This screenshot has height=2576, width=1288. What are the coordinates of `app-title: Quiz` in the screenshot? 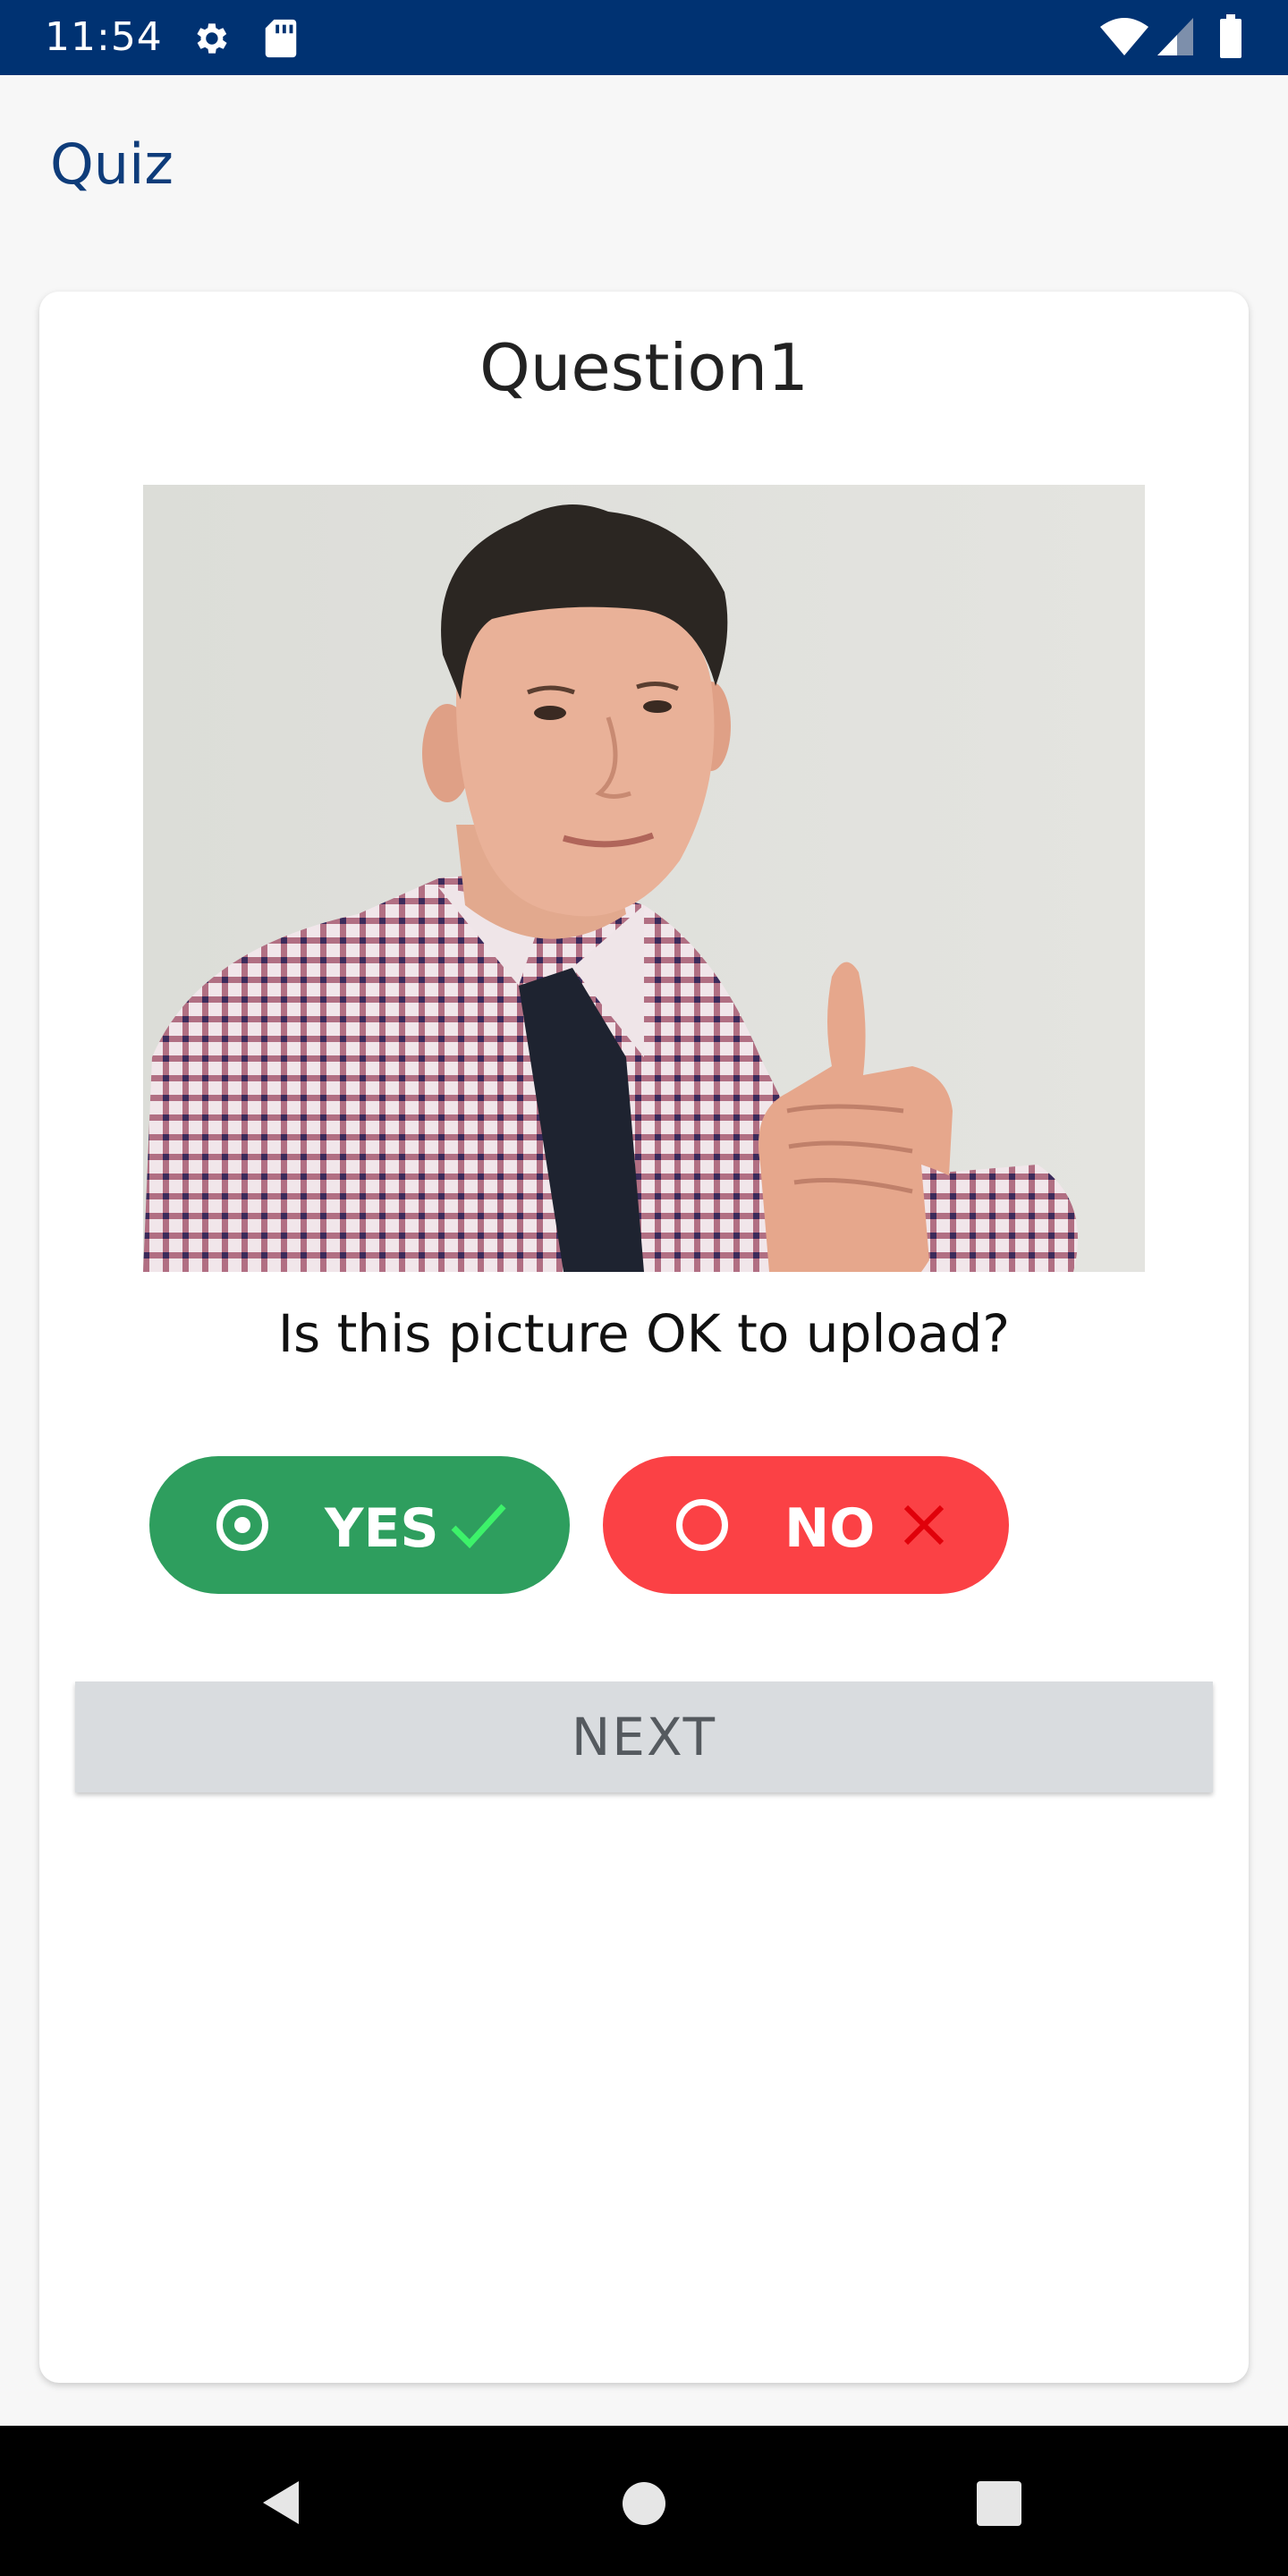 It's located at (112, 164).